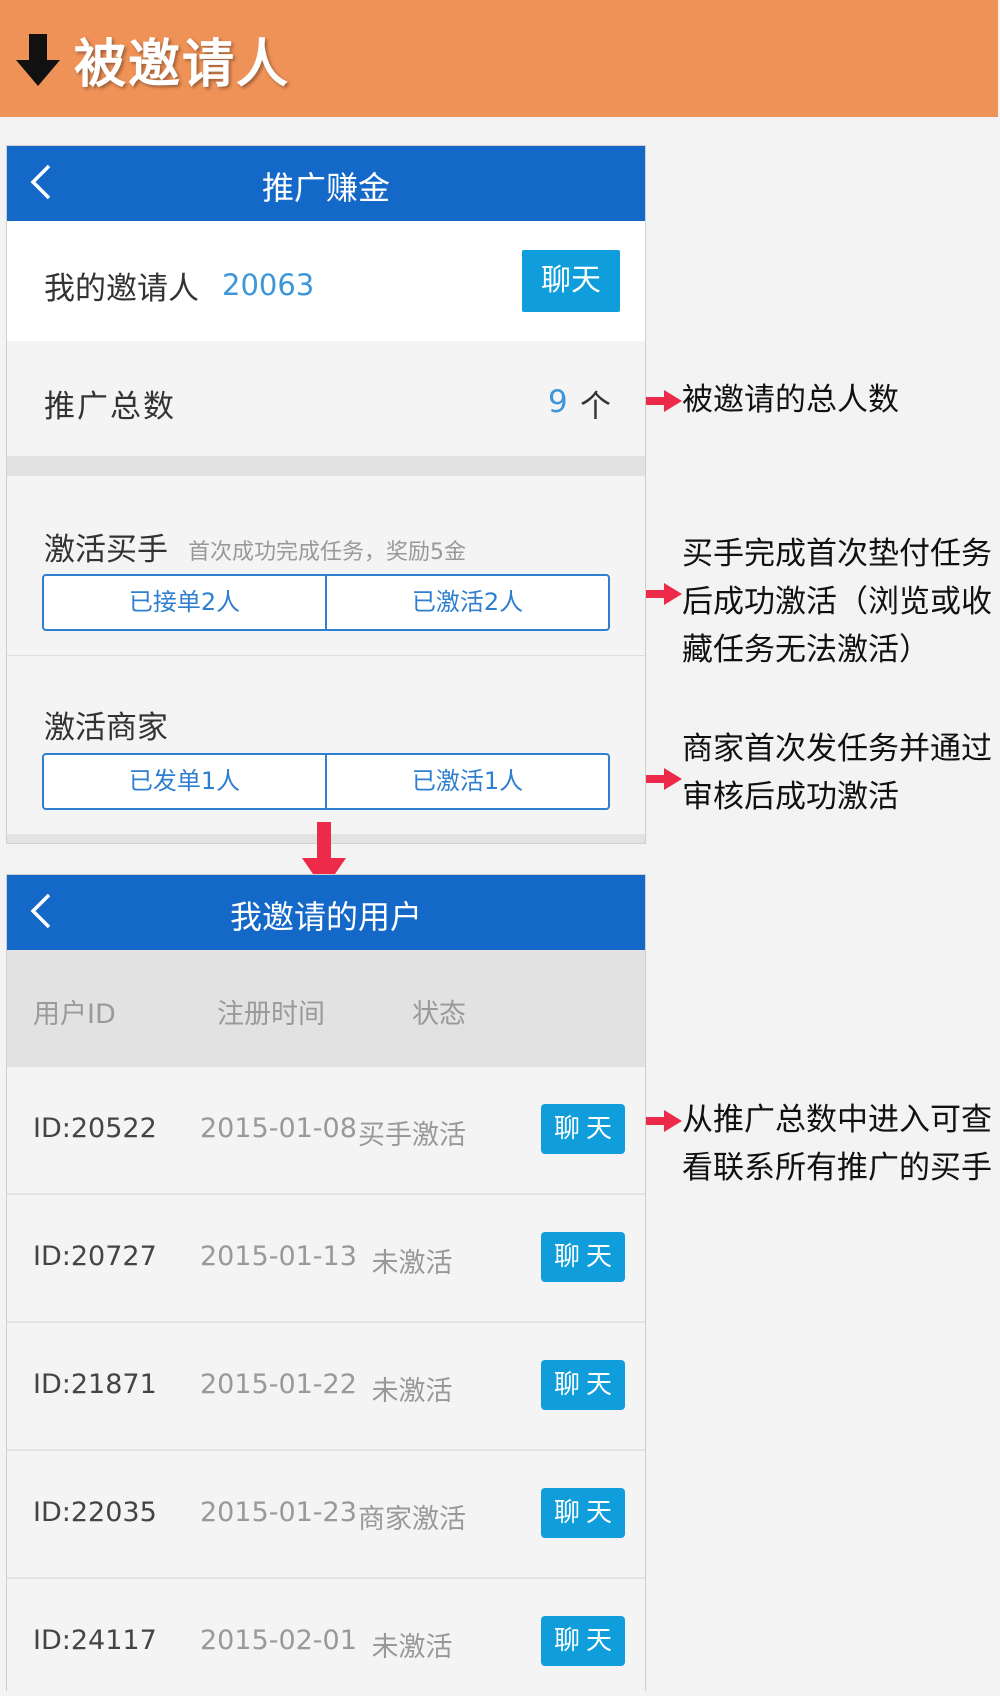  I want to click on buyer-section-note: 首次成功完成任务，奖励5金, so click(327, 552).